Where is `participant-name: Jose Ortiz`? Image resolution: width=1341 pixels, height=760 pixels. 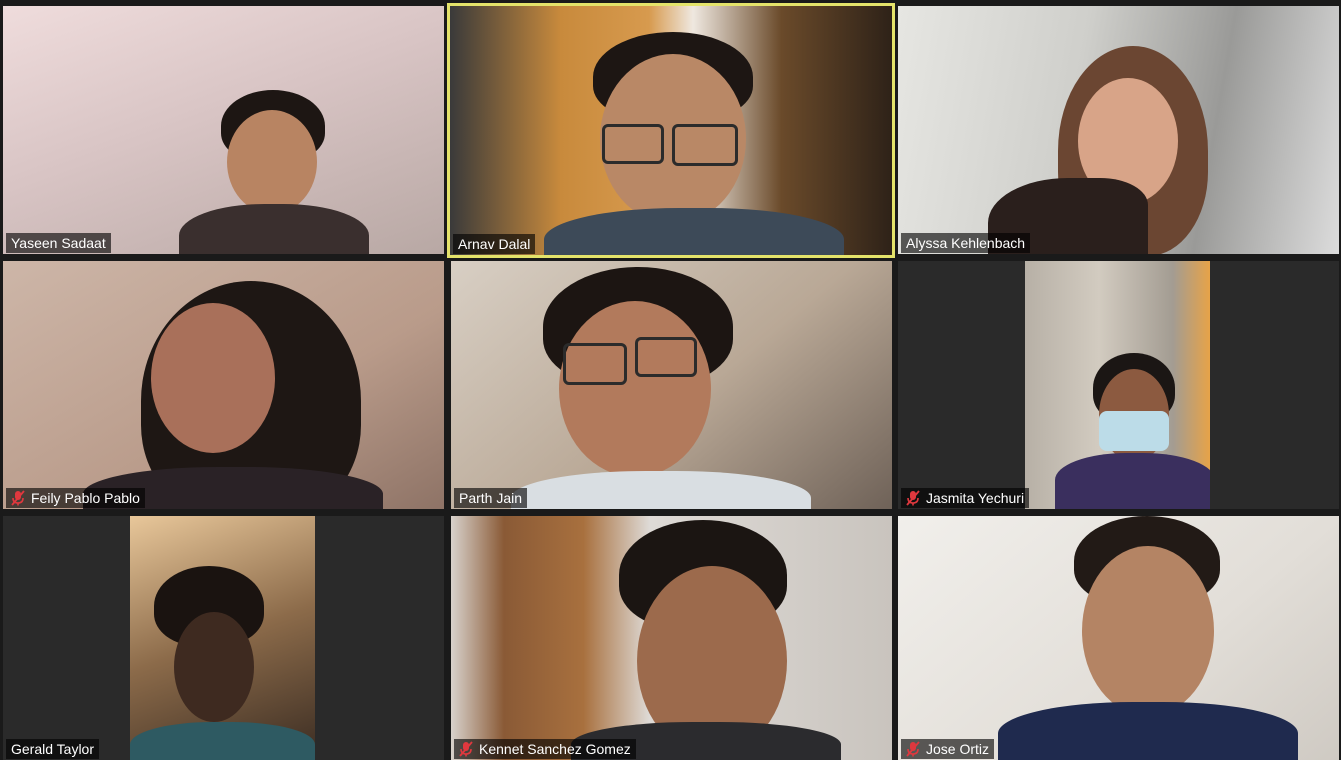 participant-name: Jose Ortiz is located at coordinates (958, 749).